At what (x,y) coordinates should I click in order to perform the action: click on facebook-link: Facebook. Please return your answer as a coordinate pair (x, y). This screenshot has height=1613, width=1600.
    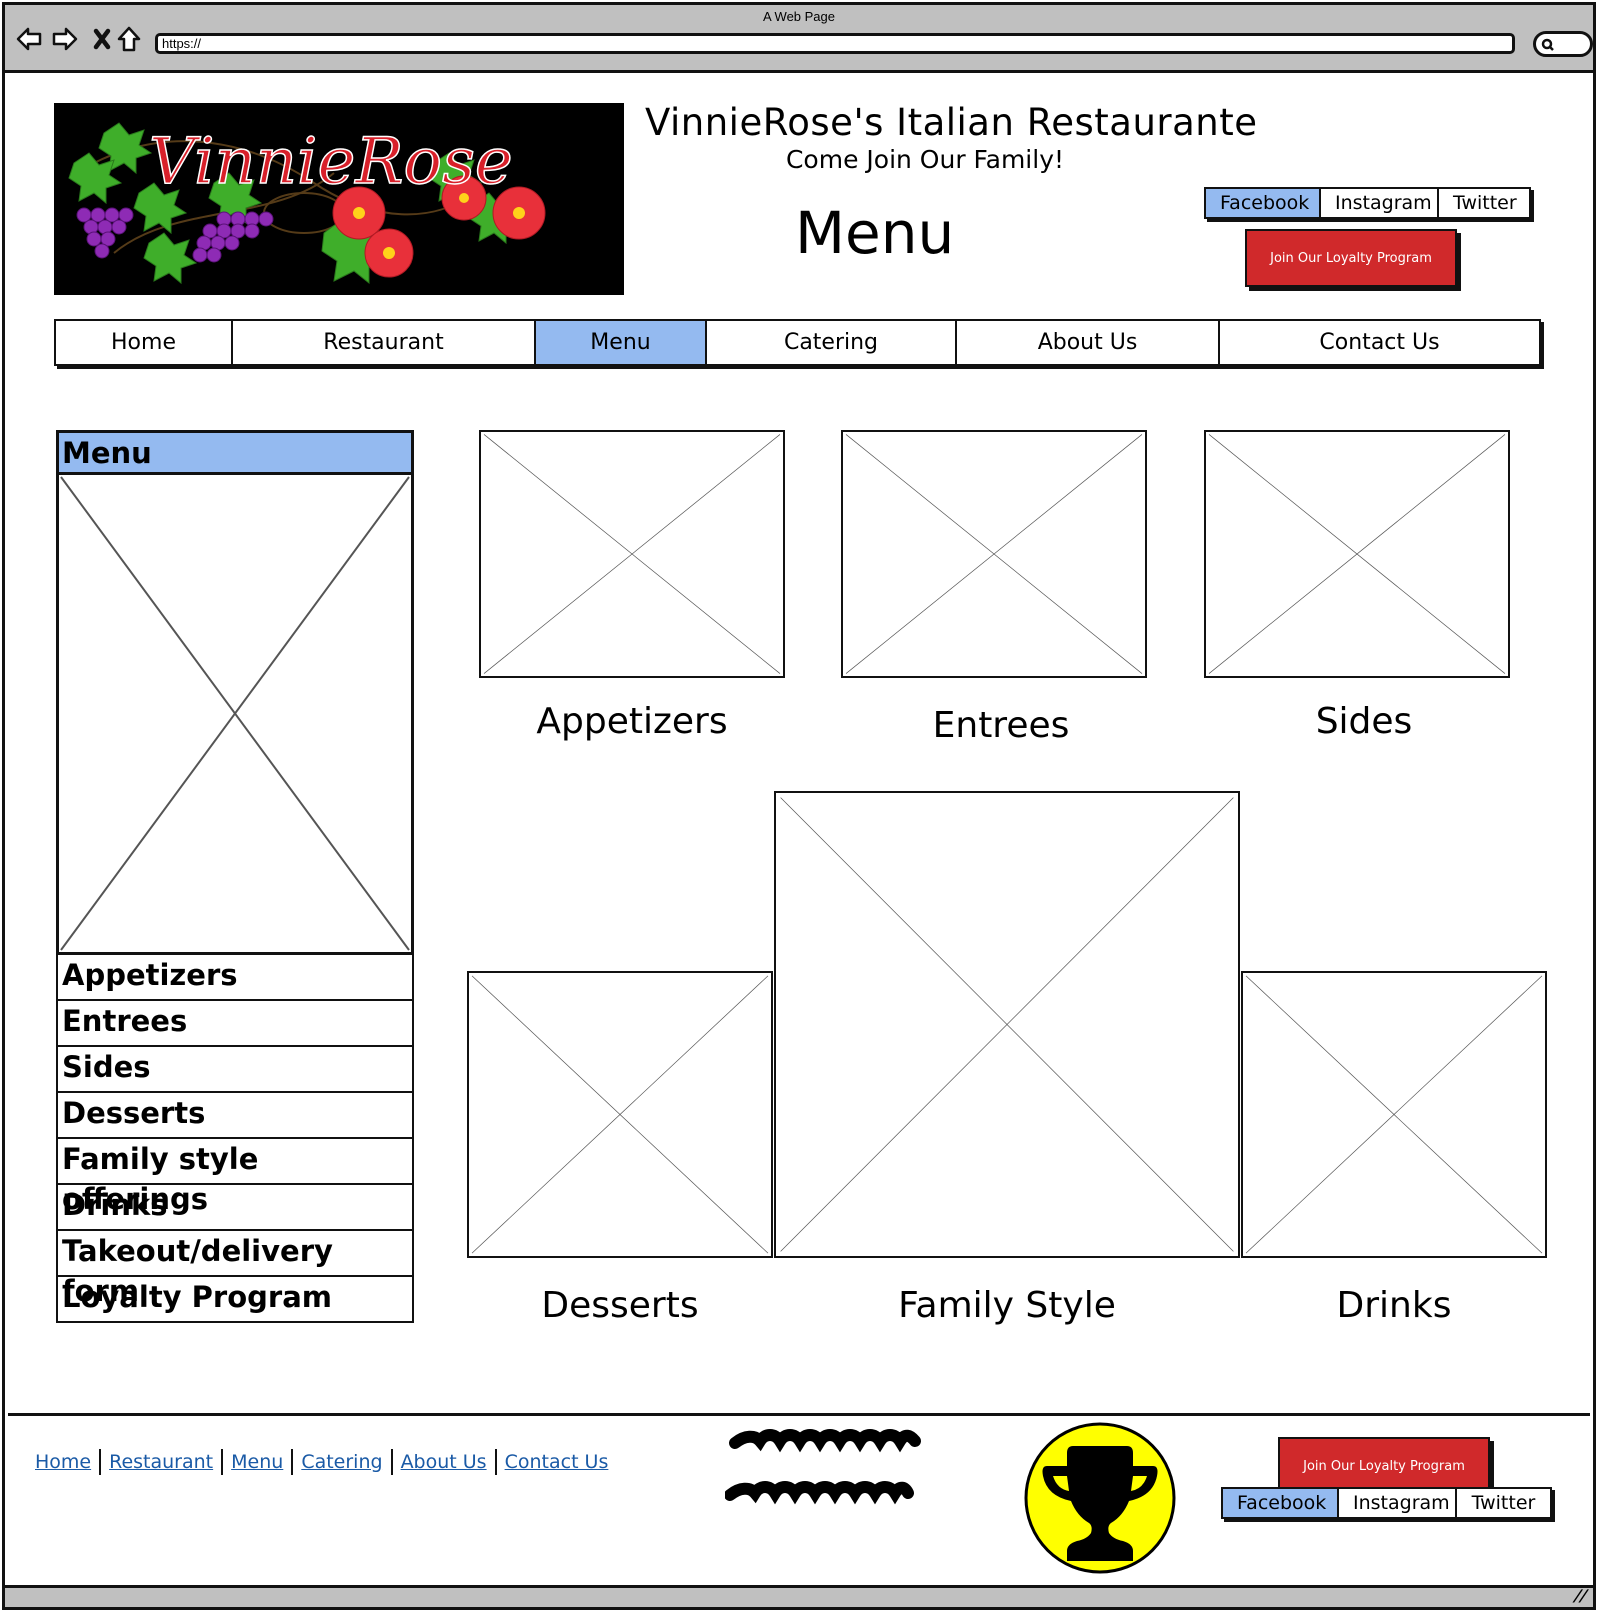
    Looking at the image, I should click on (1263, 203).